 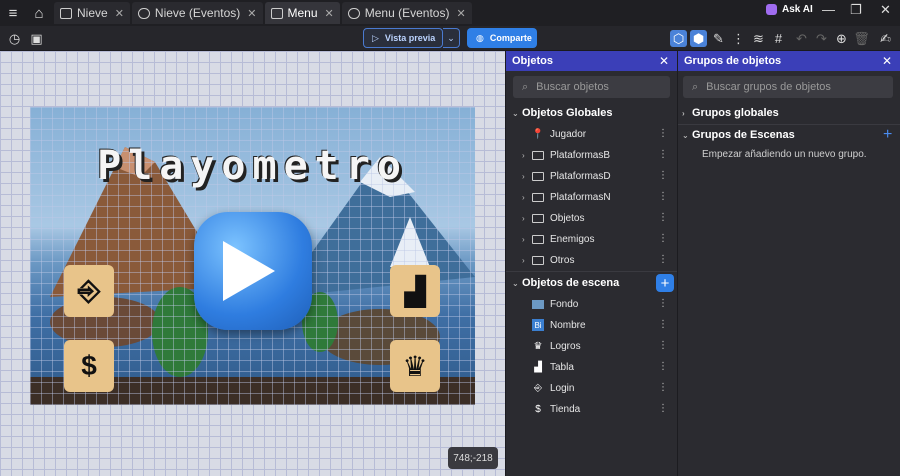 I want to click on scene-groups-section: ⌄ Grupos de Escenas, so click(x=738, y=135).